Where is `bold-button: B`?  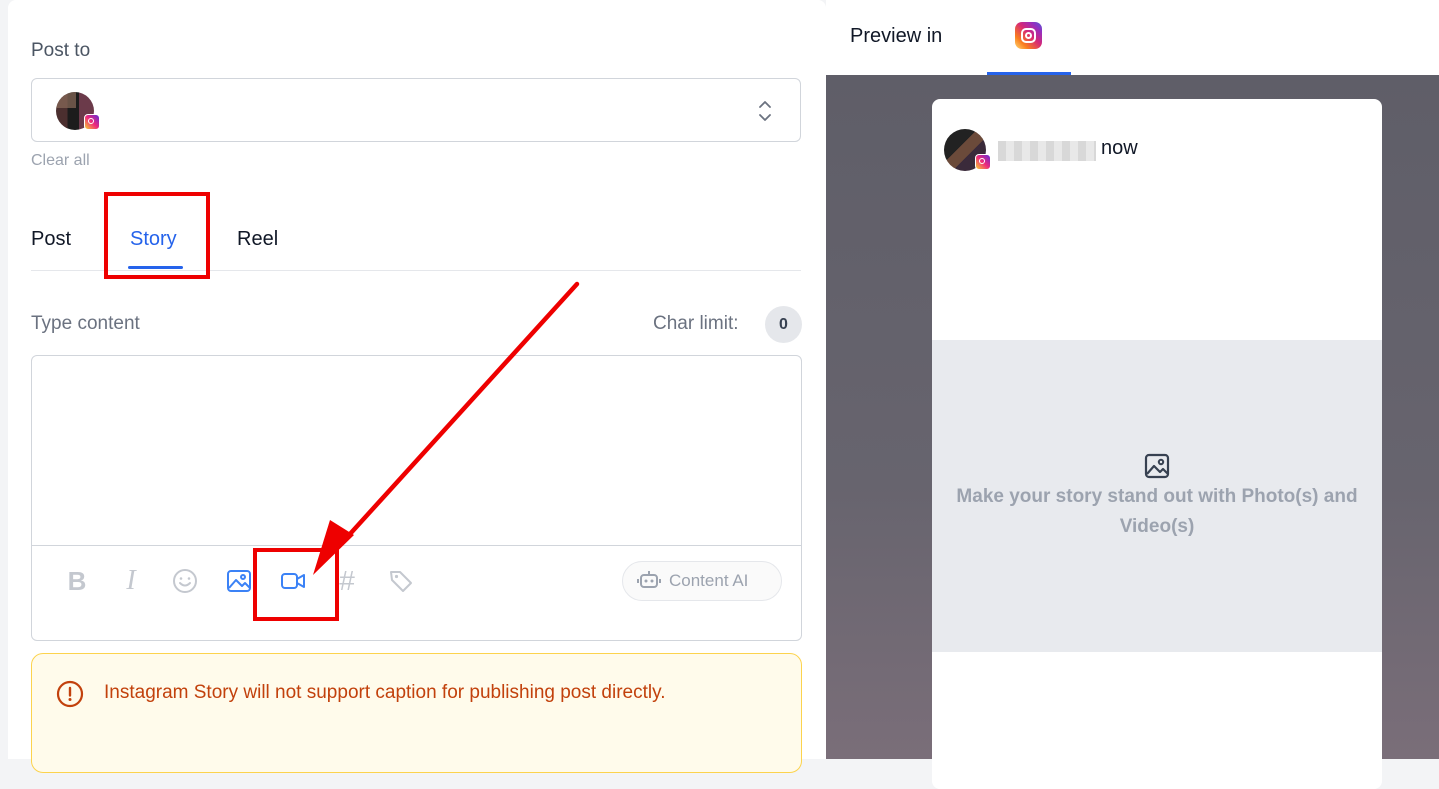 bold-button: B is located at coordinates (77, 581).